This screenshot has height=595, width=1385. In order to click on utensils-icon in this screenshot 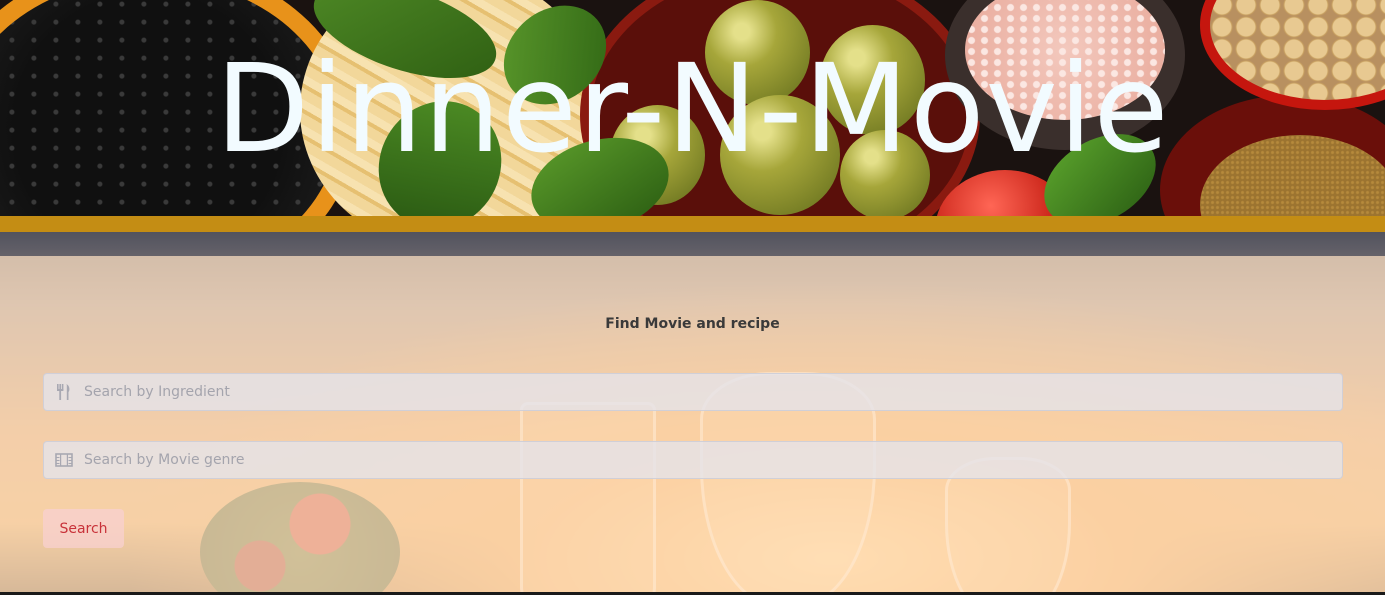, I will do `click(64, 392)`.